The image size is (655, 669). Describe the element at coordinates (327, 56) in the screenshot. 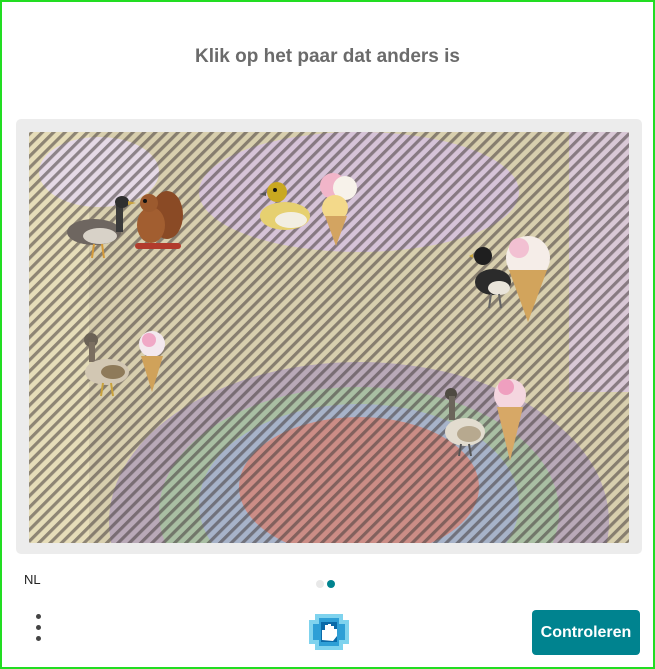

I see `challenge-prompt: Klik op het paar dat anders is` at that location.